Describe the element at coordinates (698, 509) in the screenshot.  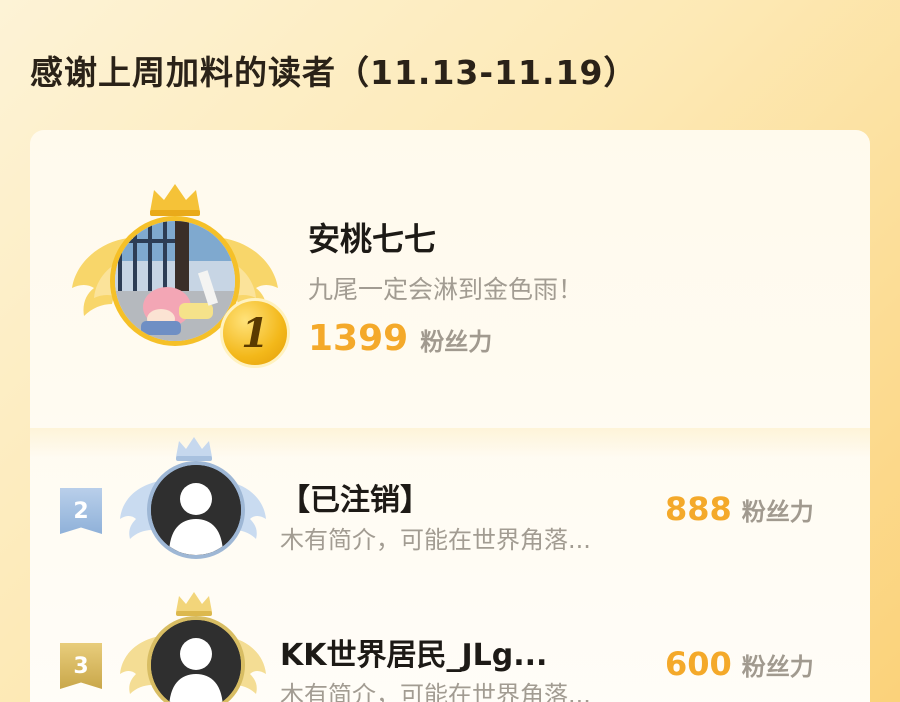
I see `score-value: 888` at that location.